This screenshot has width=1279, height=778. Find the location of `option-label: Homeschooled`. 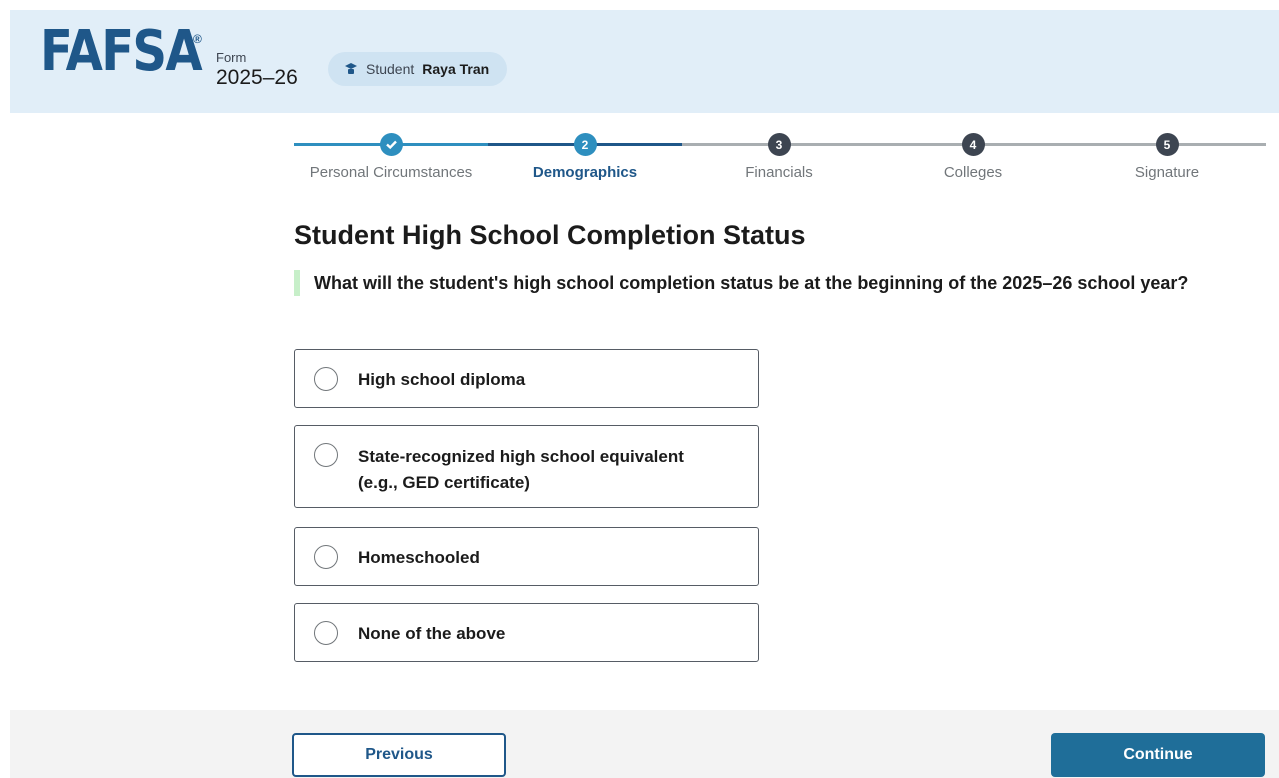

option-label: Homeschooled is located at coordinates (419, 557).